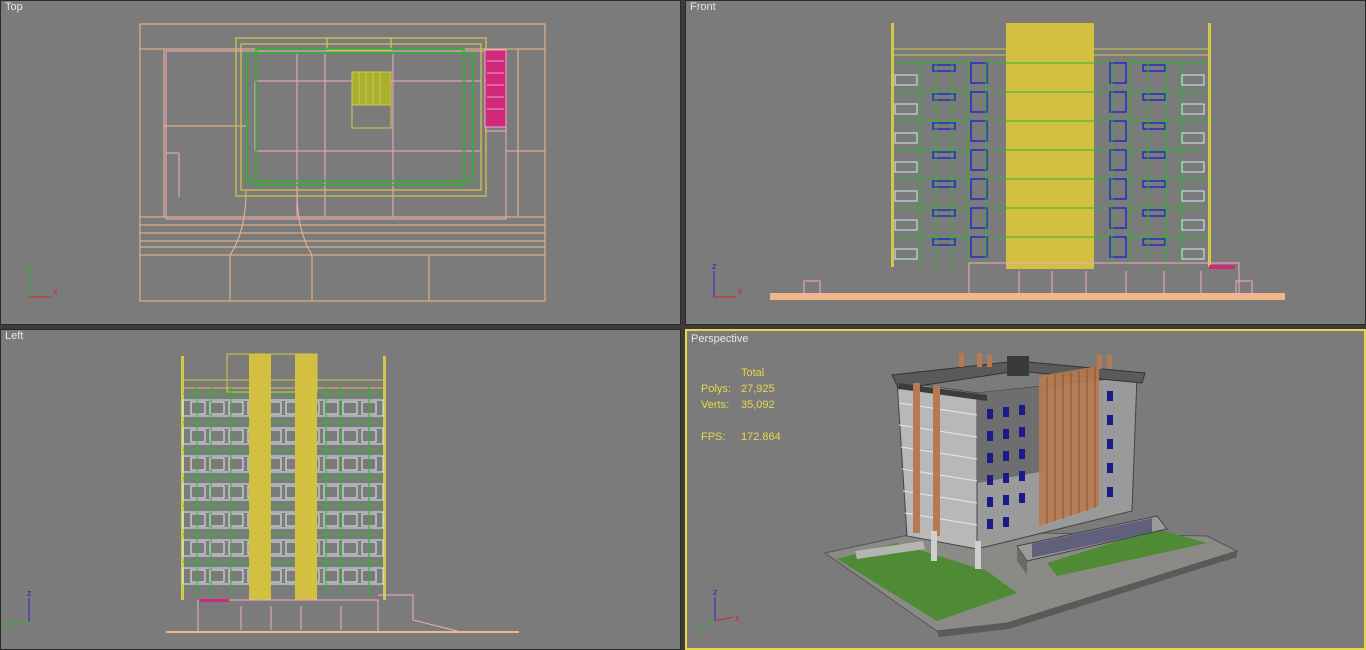 This screenshot has height=650, width=1366. What do you see at coordinates (727, 279) in the screenshot?
I see `axis-gizmo-front: z x` at bounding box center [727, 279].